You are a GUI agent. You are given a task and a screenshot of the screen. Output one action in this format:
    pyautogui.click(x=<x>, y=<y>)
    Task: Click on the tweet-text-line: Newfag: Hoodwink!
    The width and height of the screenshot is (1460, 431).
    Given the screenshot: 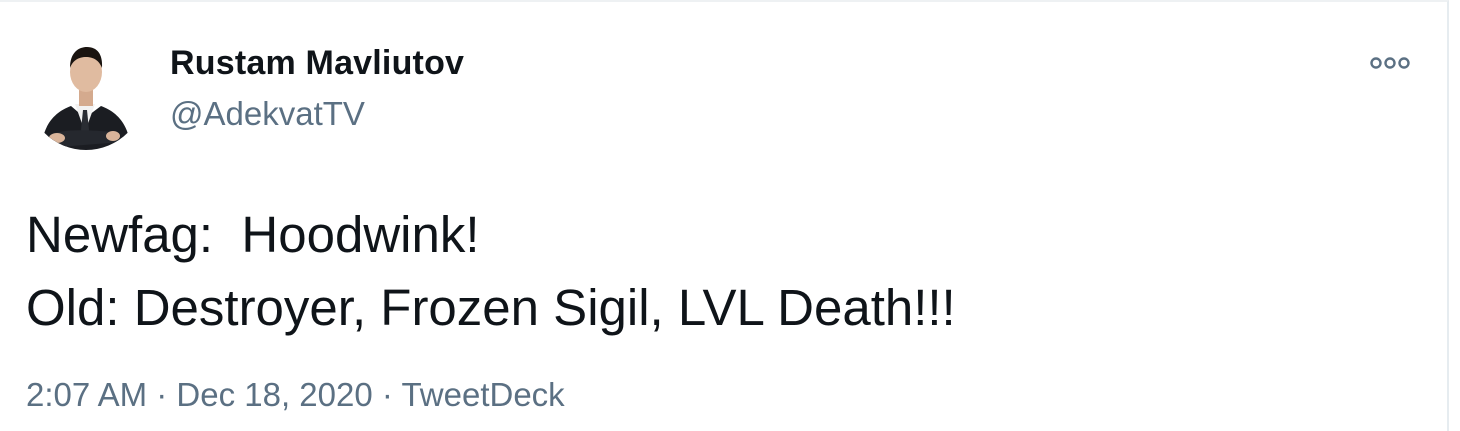 What is the action you would take?
    pyautogui.click(x=253, y=234)
    